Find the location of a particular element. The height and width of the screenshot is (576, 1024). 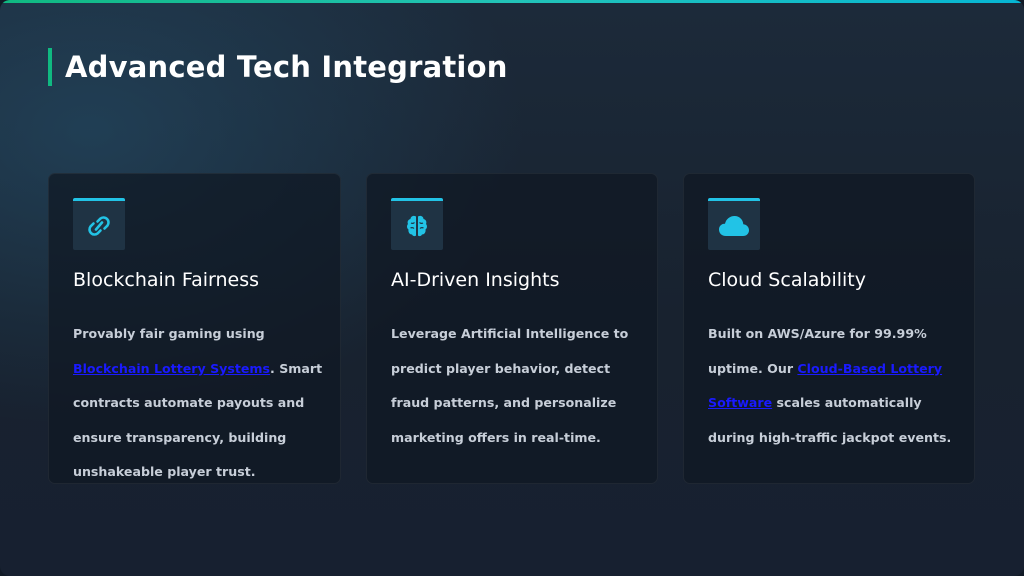

top-accent-bar is located at coordinates (512, 1).